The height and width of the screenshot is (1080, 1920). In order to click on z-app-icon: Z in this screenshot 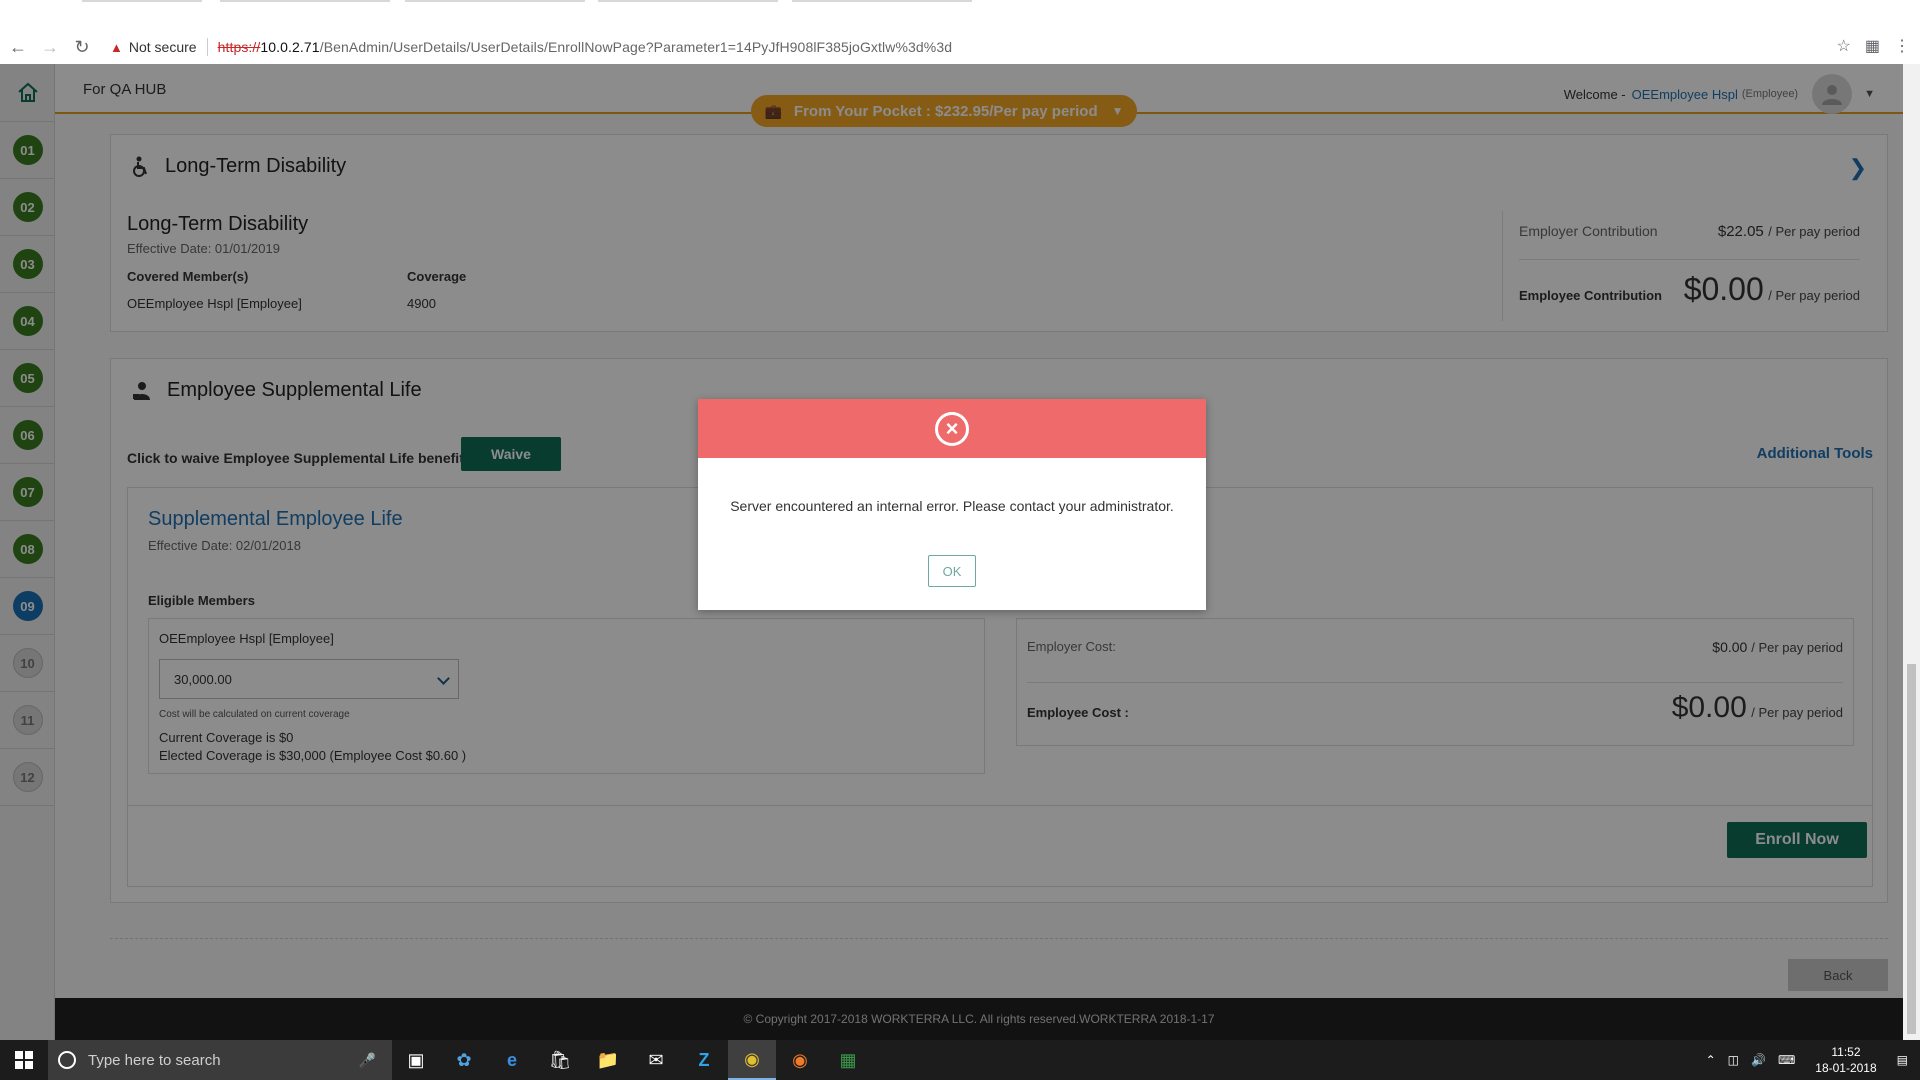, I will do `click(704, 1060)`.